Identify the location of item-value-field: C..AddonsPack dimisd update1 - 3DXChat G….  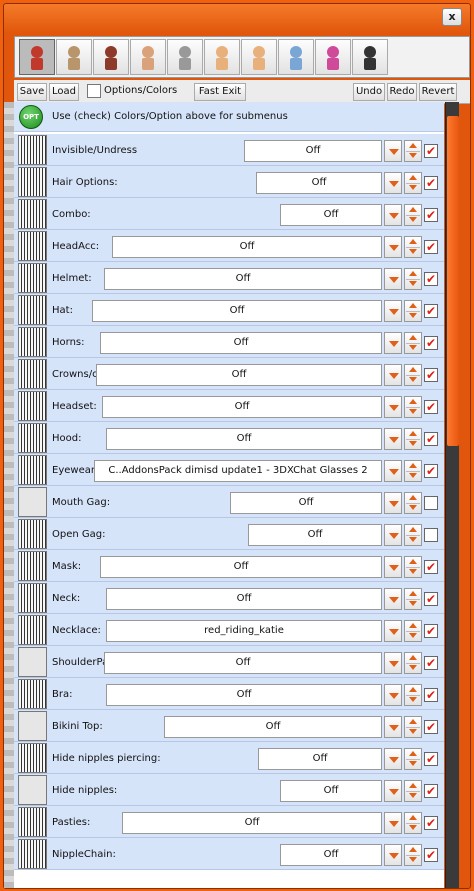
(238, 471).